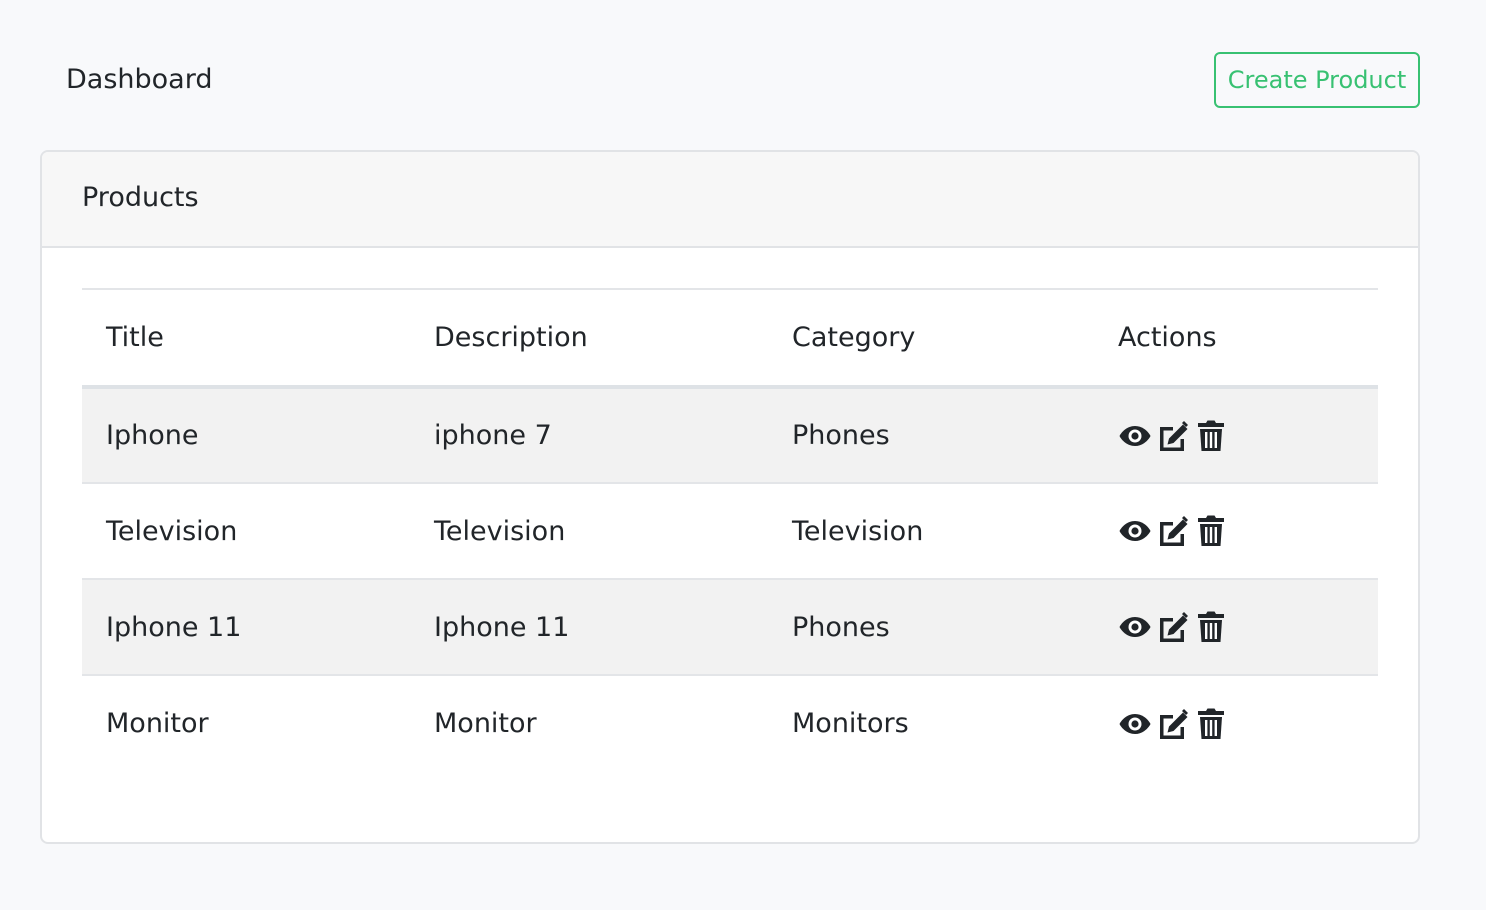  Describe the element at coordinates (174, 627) in the screenshot. I see `cell-title: Iphone 11` at that location.